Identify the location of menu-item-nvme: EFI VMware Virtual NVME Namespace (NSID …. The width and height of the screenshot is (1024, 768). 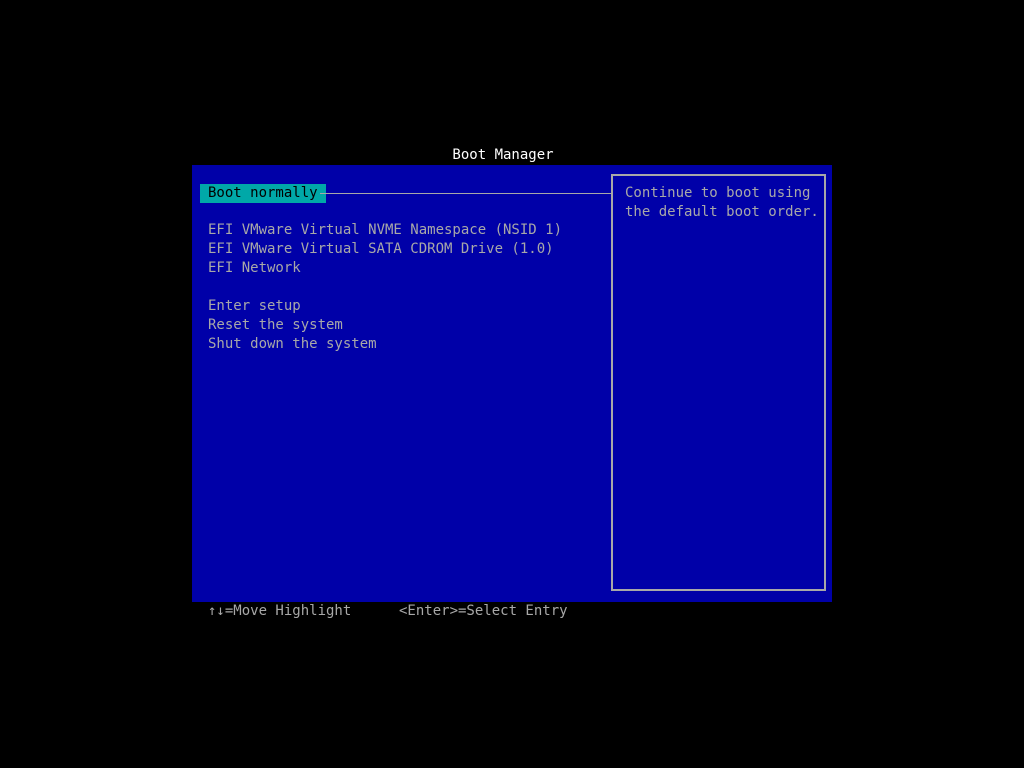
(385, 230).